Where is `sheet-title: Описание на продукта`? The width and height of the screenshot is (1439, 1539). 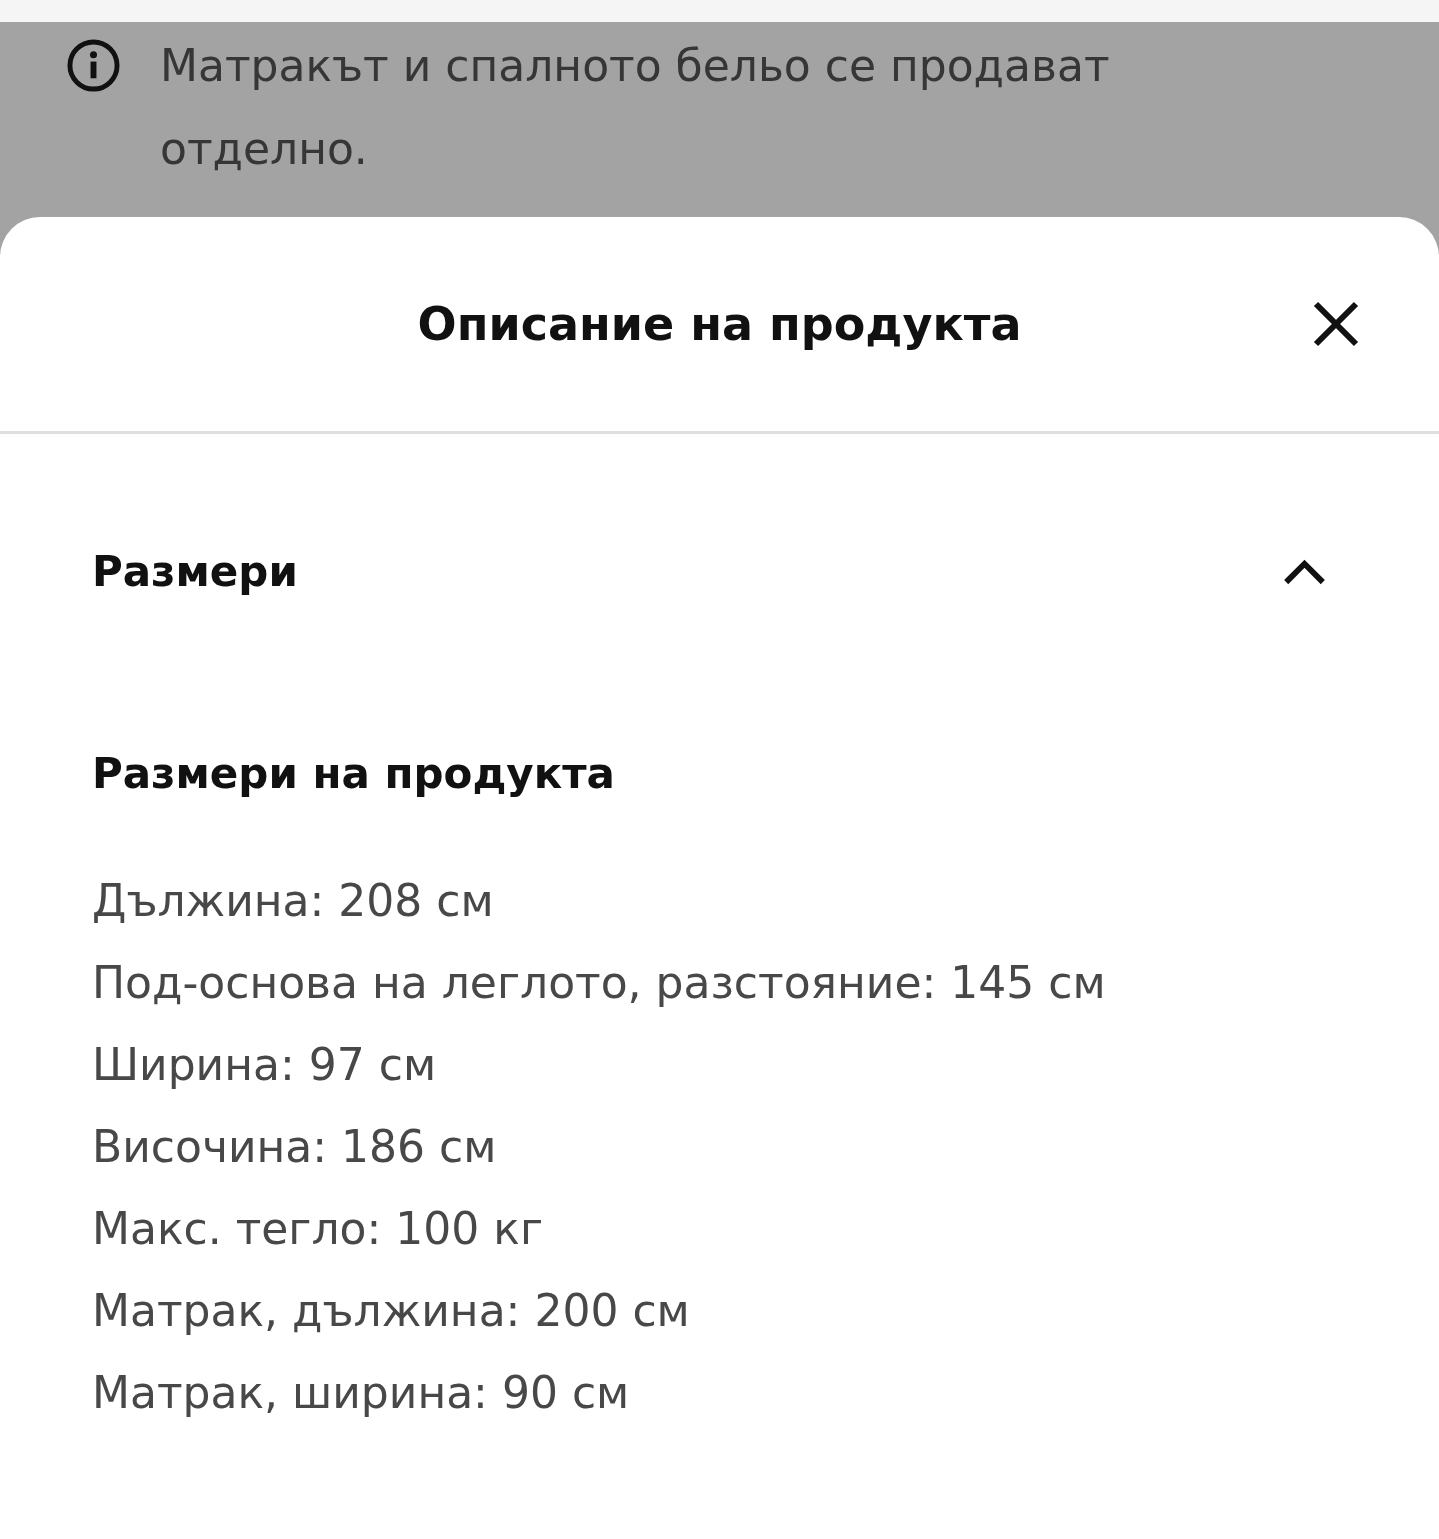
sheet-title: Описание на продукта is located at coordinates (719, 324).